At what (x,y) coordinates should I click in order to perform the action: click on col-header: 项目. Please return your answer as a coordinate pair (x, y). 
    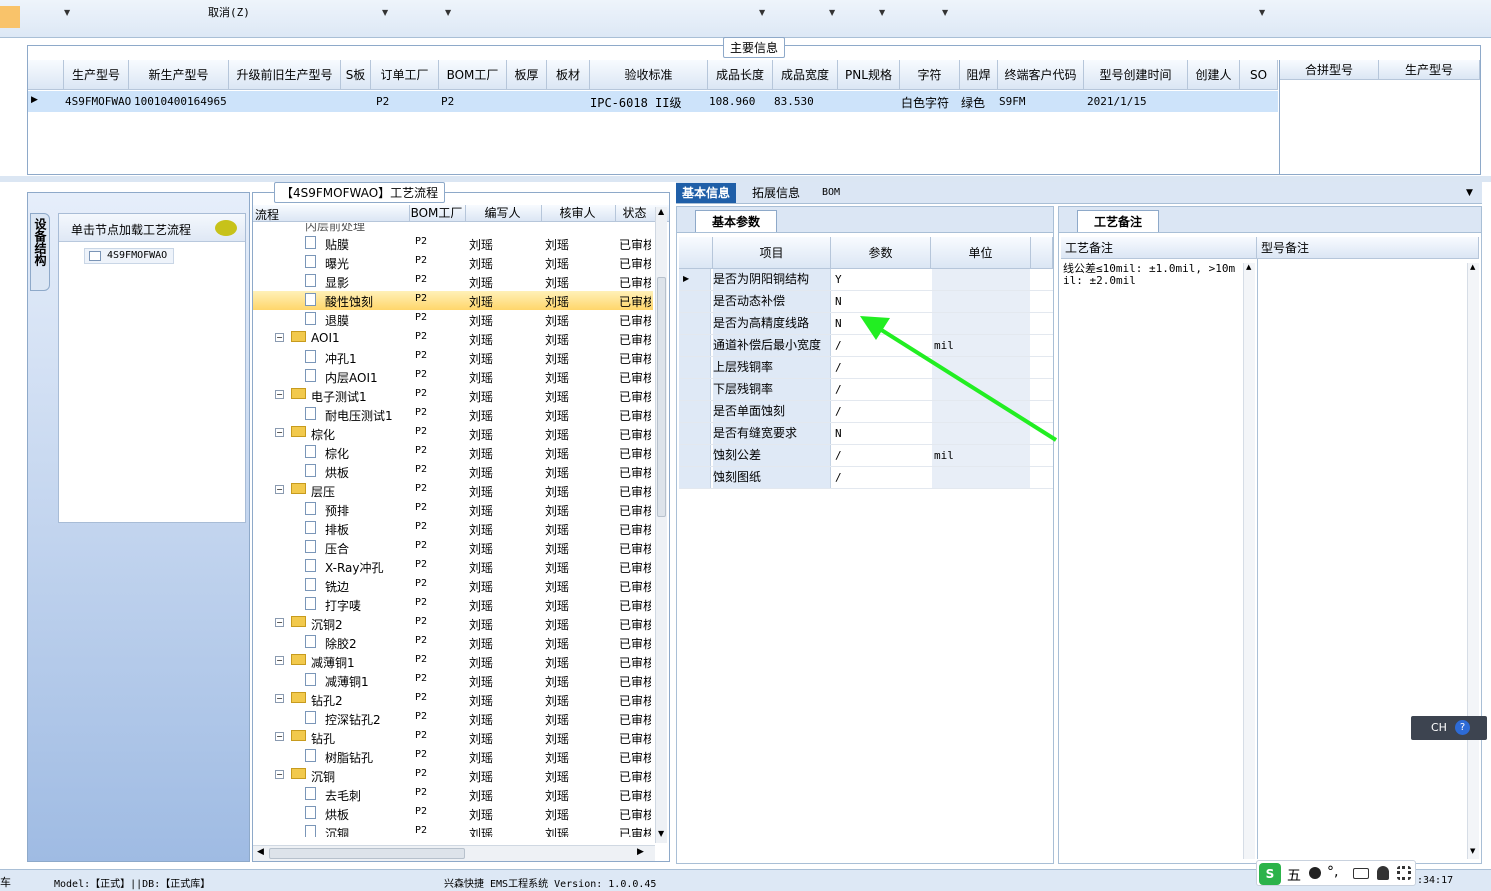
    Looking at the image, I should click on (772, 253).